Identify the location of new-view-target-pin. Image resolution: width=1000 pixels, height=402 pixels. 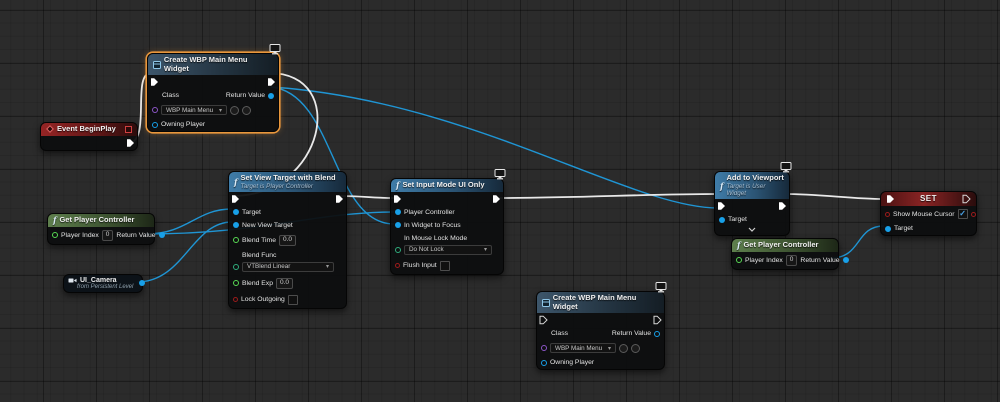
(236, 225).